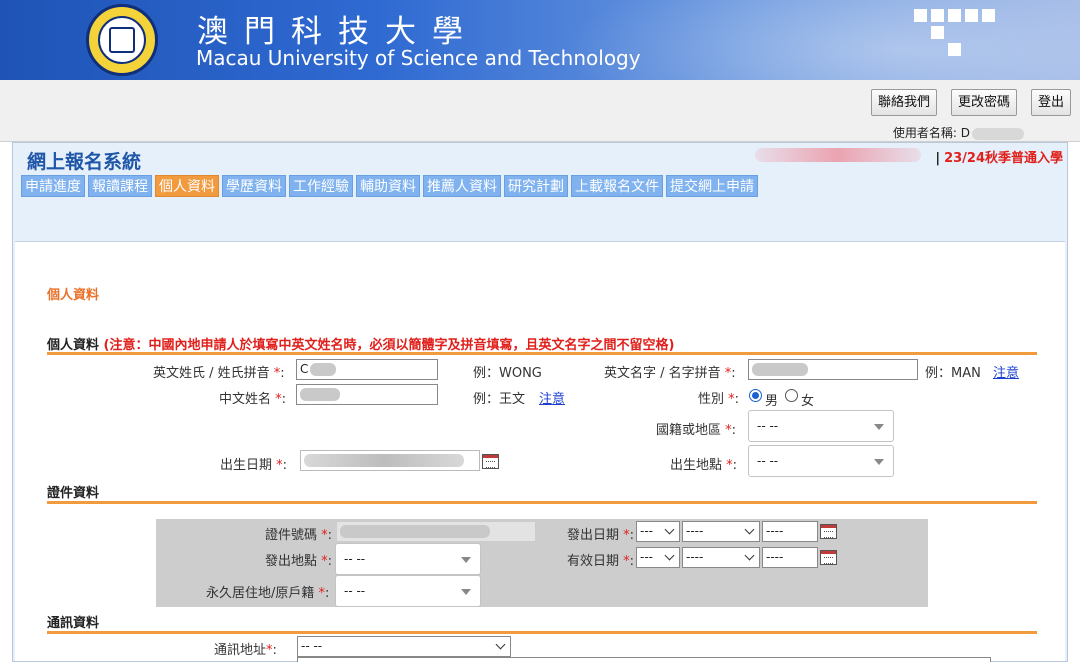 The height and width of the screenshot is (662, 1080). What do you see at coordinates (355, 559) in the screenshot?
I see `issue-place-value: -- --` at bounding box center [355, 559].